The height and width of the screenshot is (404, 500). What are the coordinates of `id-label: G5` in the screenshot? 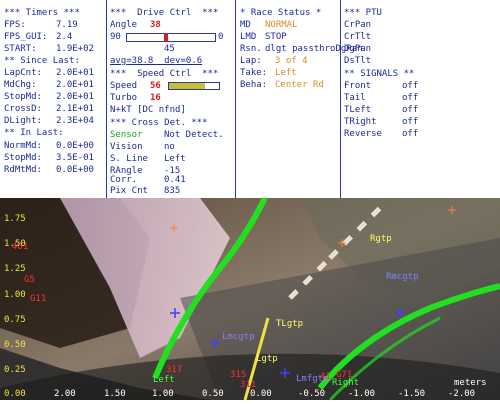 It's located at (29, 280).